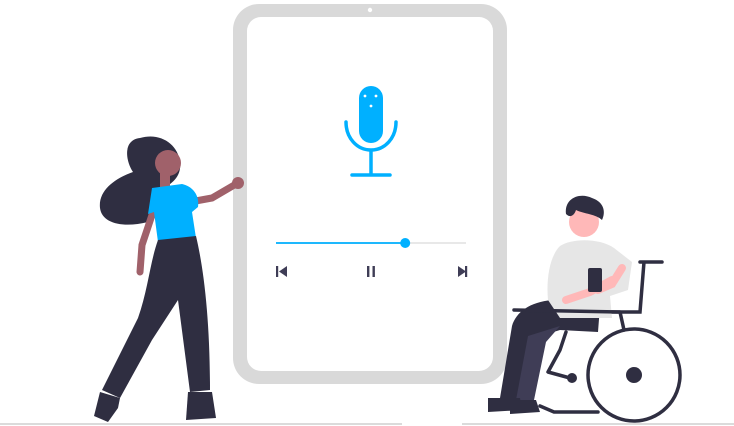 The image size is (734, 426). I want to click on progress-knob, so click(405, 243).